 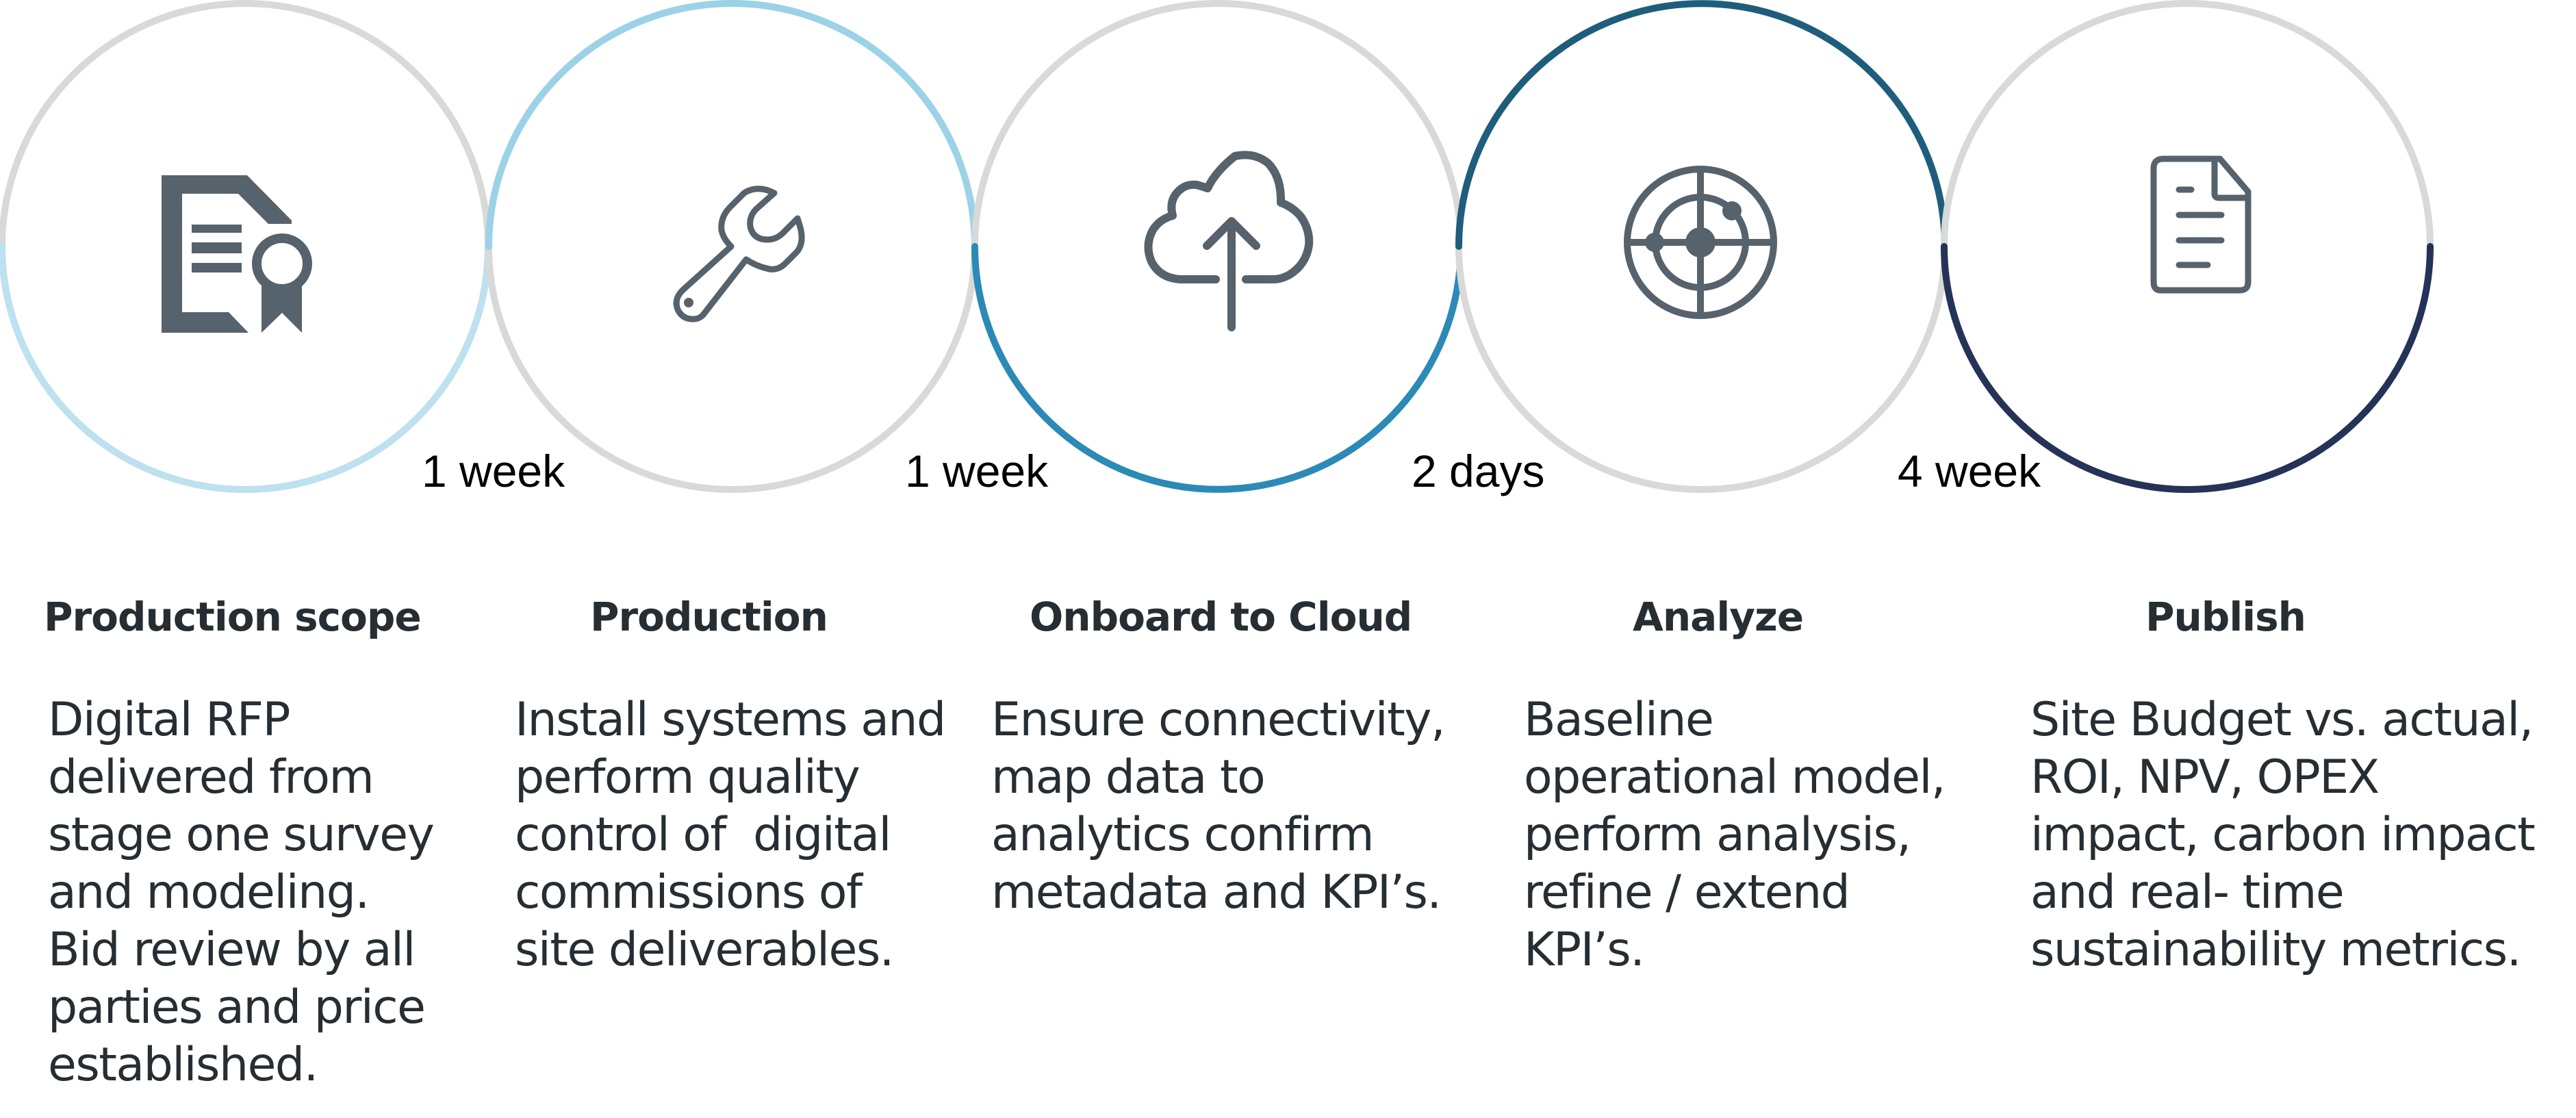 What do you see at coordinates (1700, 242) in the screenshot?
I see `radar-target-icon` at bounding box center [1700, 242].